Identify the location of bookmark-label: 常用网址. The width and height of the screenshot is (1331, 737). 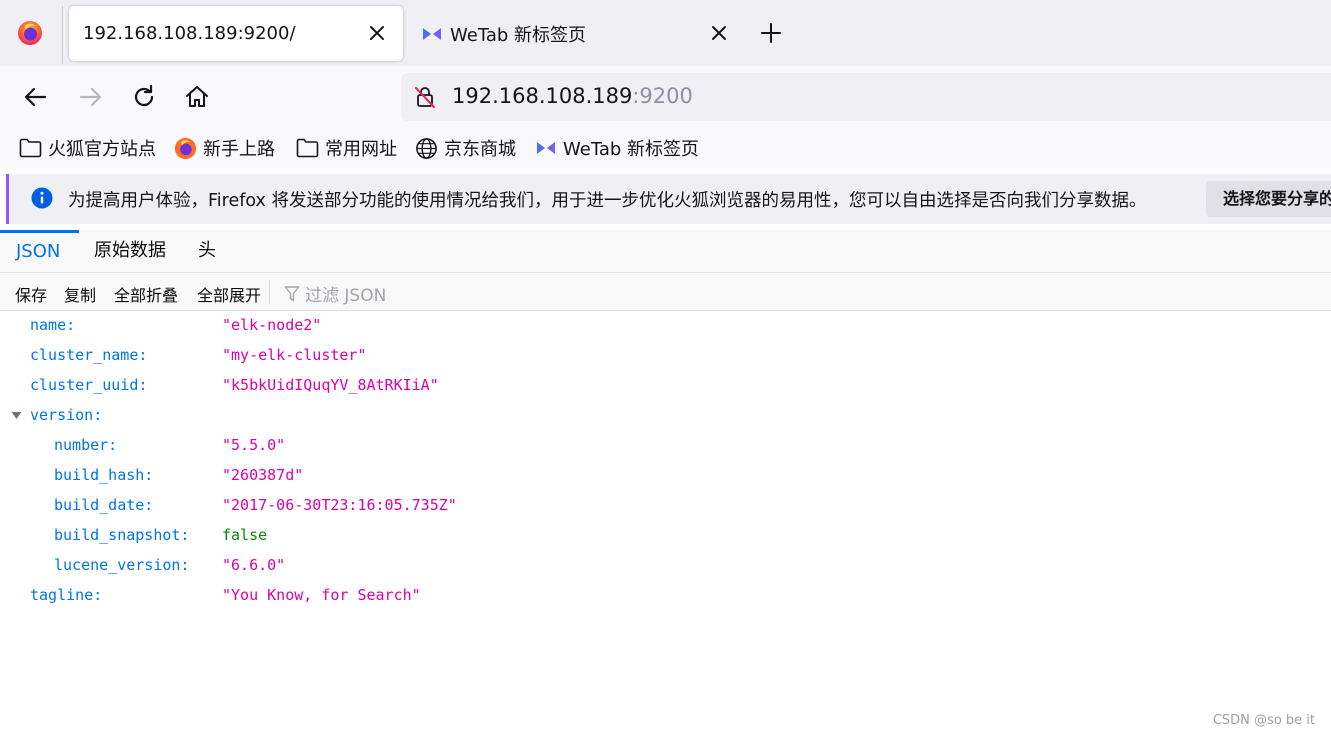
(361, 149).